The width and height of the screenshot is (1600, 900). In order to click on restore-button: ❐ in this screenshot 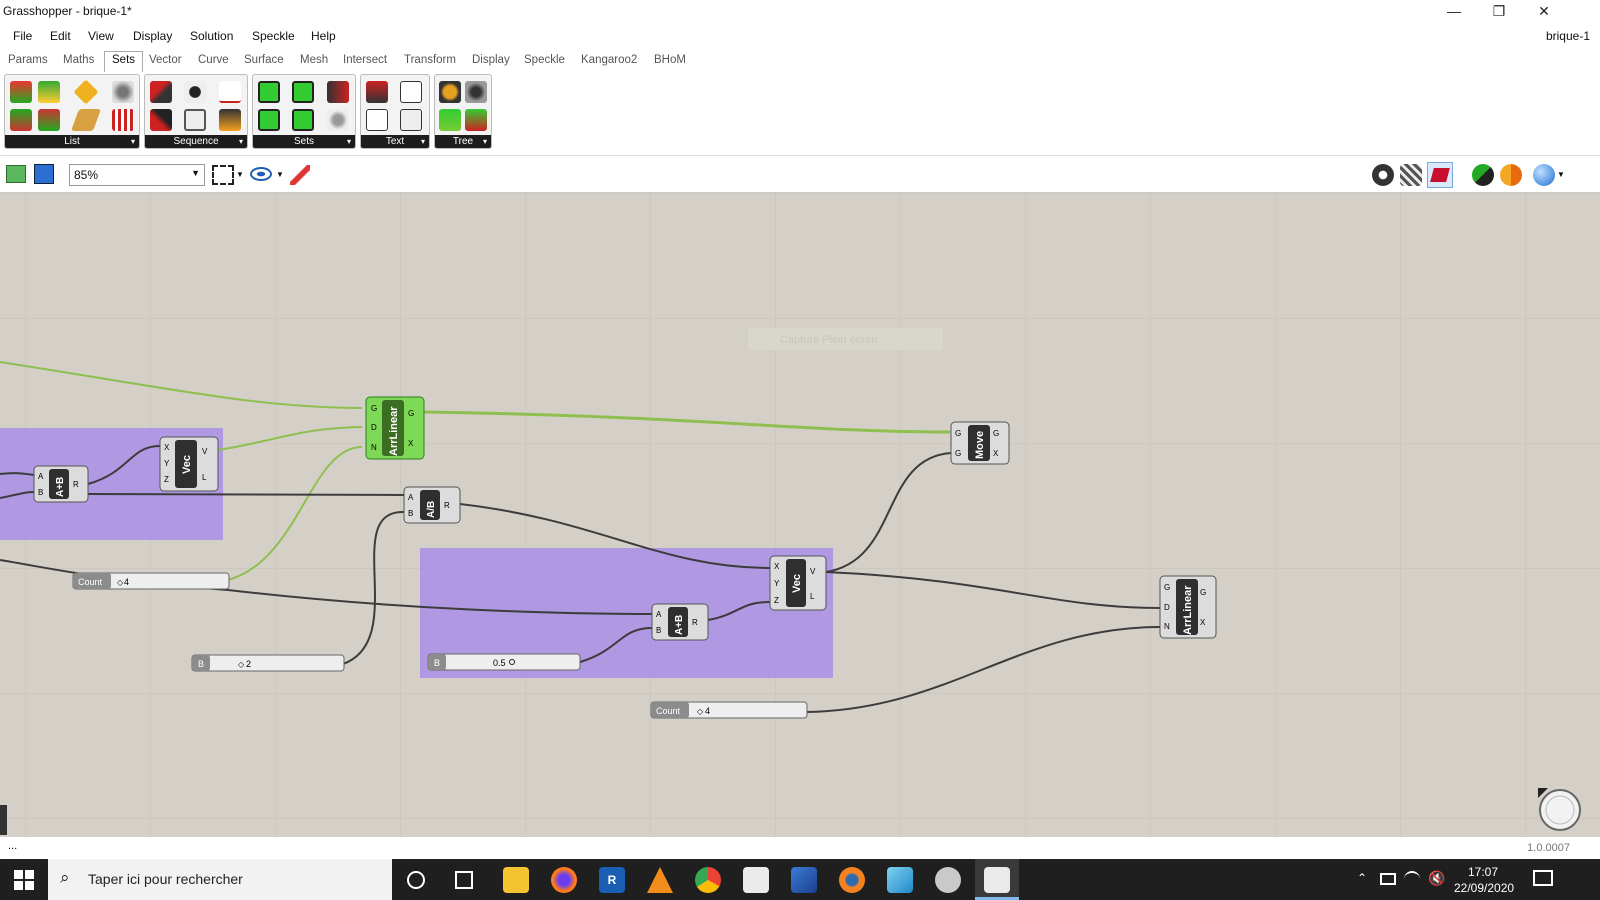, I will do `click(1499, 12)`.